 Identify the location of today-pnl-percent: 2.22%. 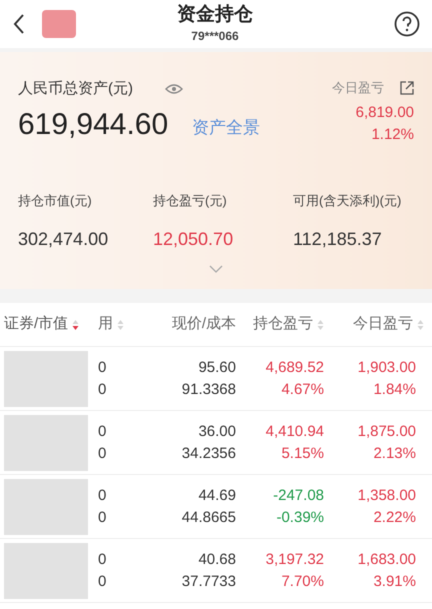
(394, 518).